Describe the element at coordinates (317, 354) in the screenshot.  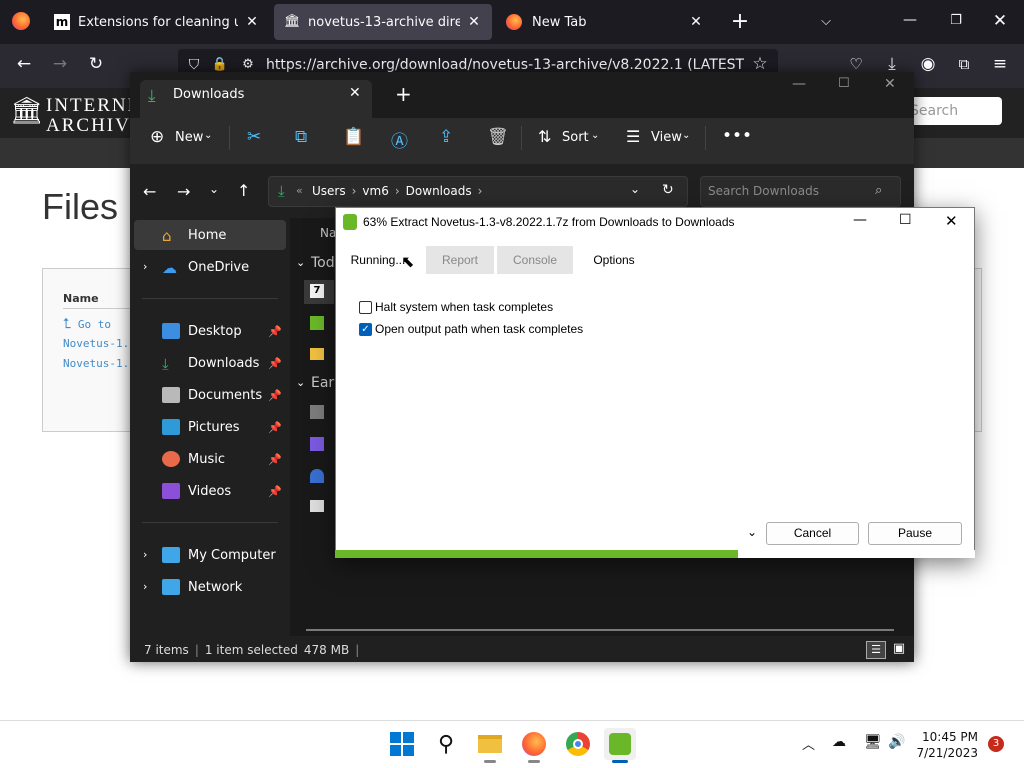
I see `folder-icon` at that location.